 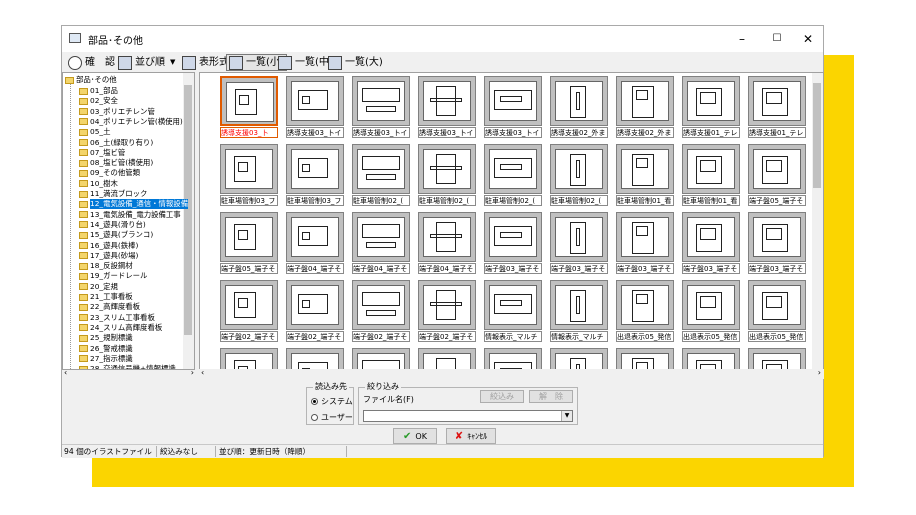 What do you see at coordinates (113, 194) in the screenshot?
I see `tree-item: 11_満流ブロック` at bounding box center [113, 194].